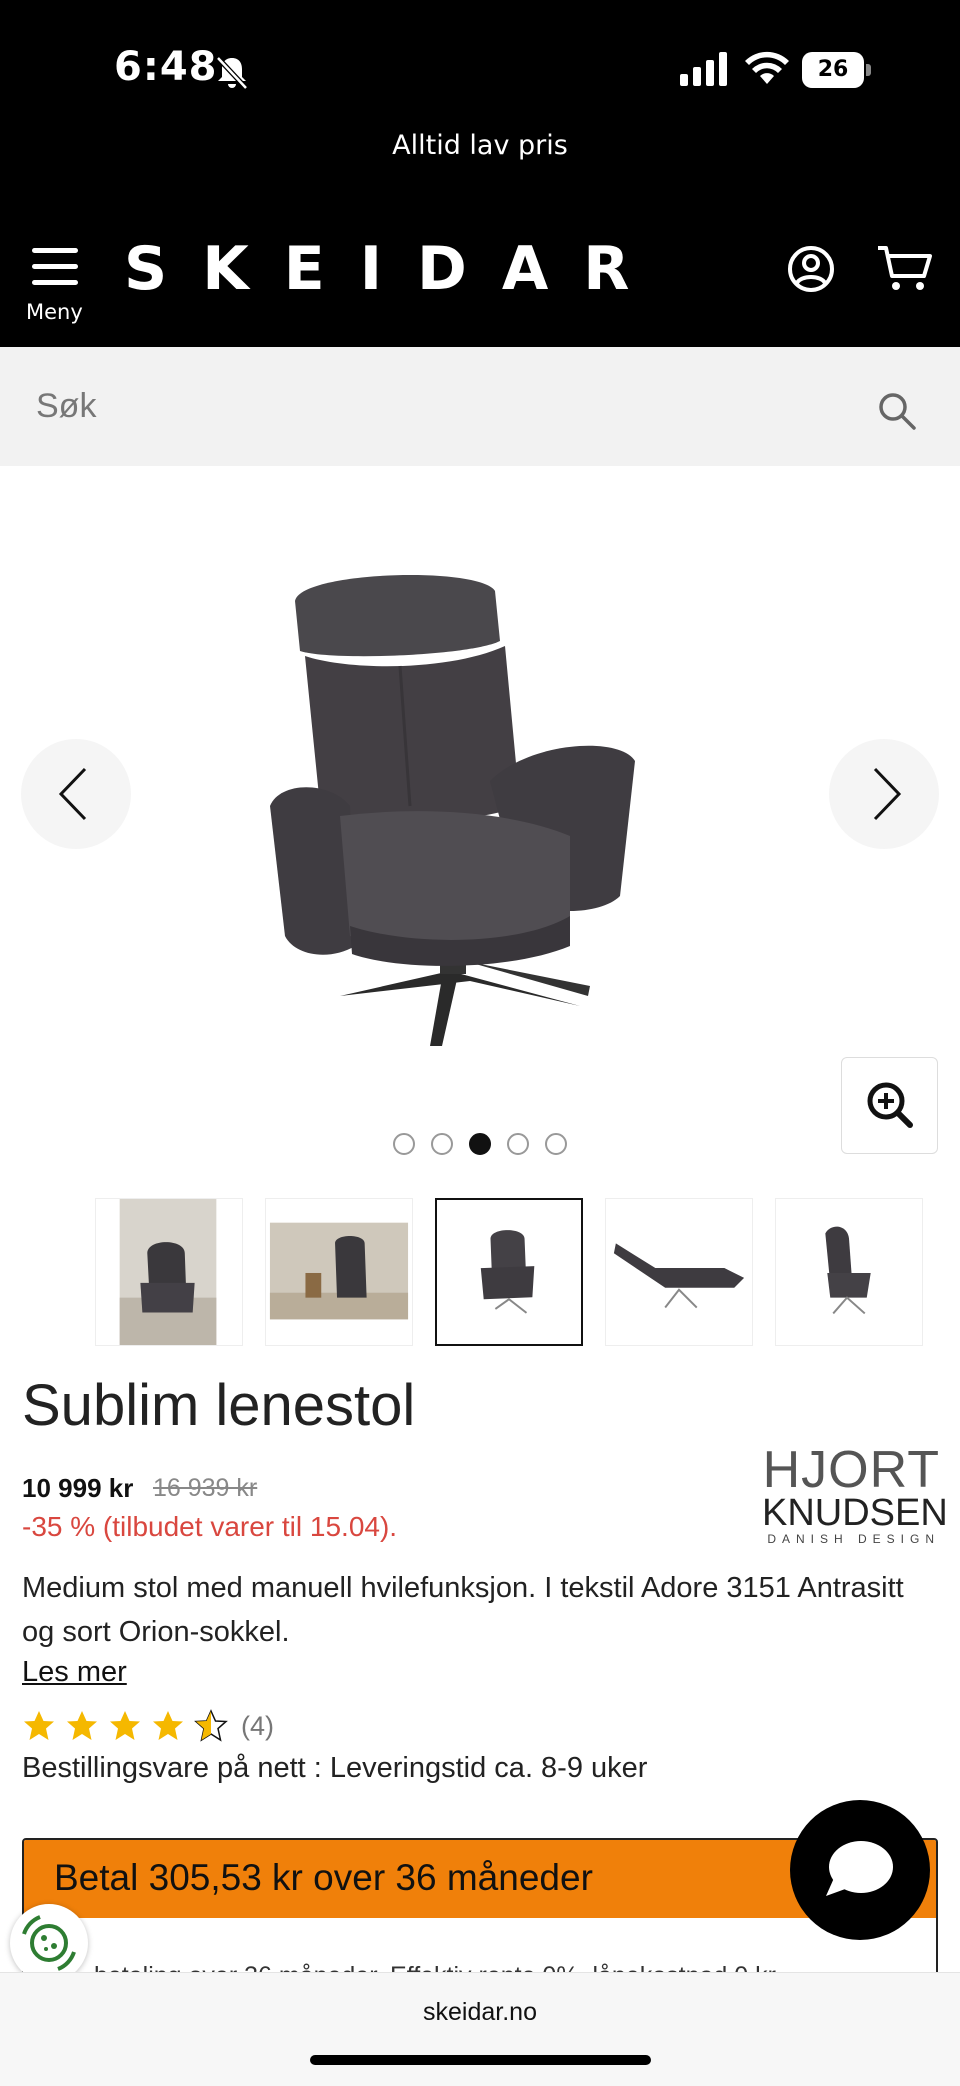 The height and width of the screenshot is (2086, 960). Describe the element at coordinates (679, 1276) in the screenshot. I see `thumbnail-reclined-image` at that location.